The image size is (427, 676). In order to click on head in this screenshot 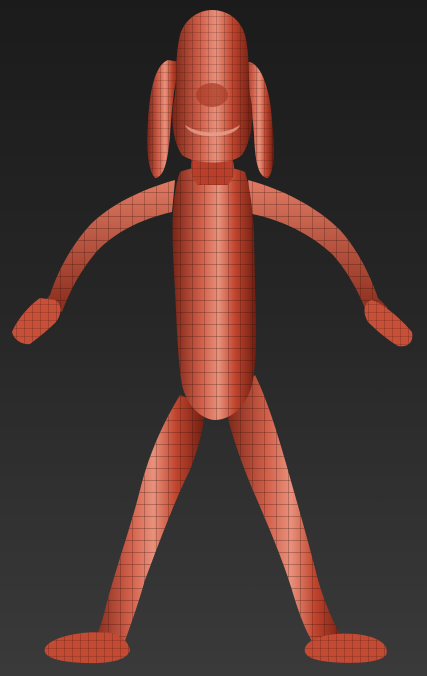, I will do `click(212, 86)`.